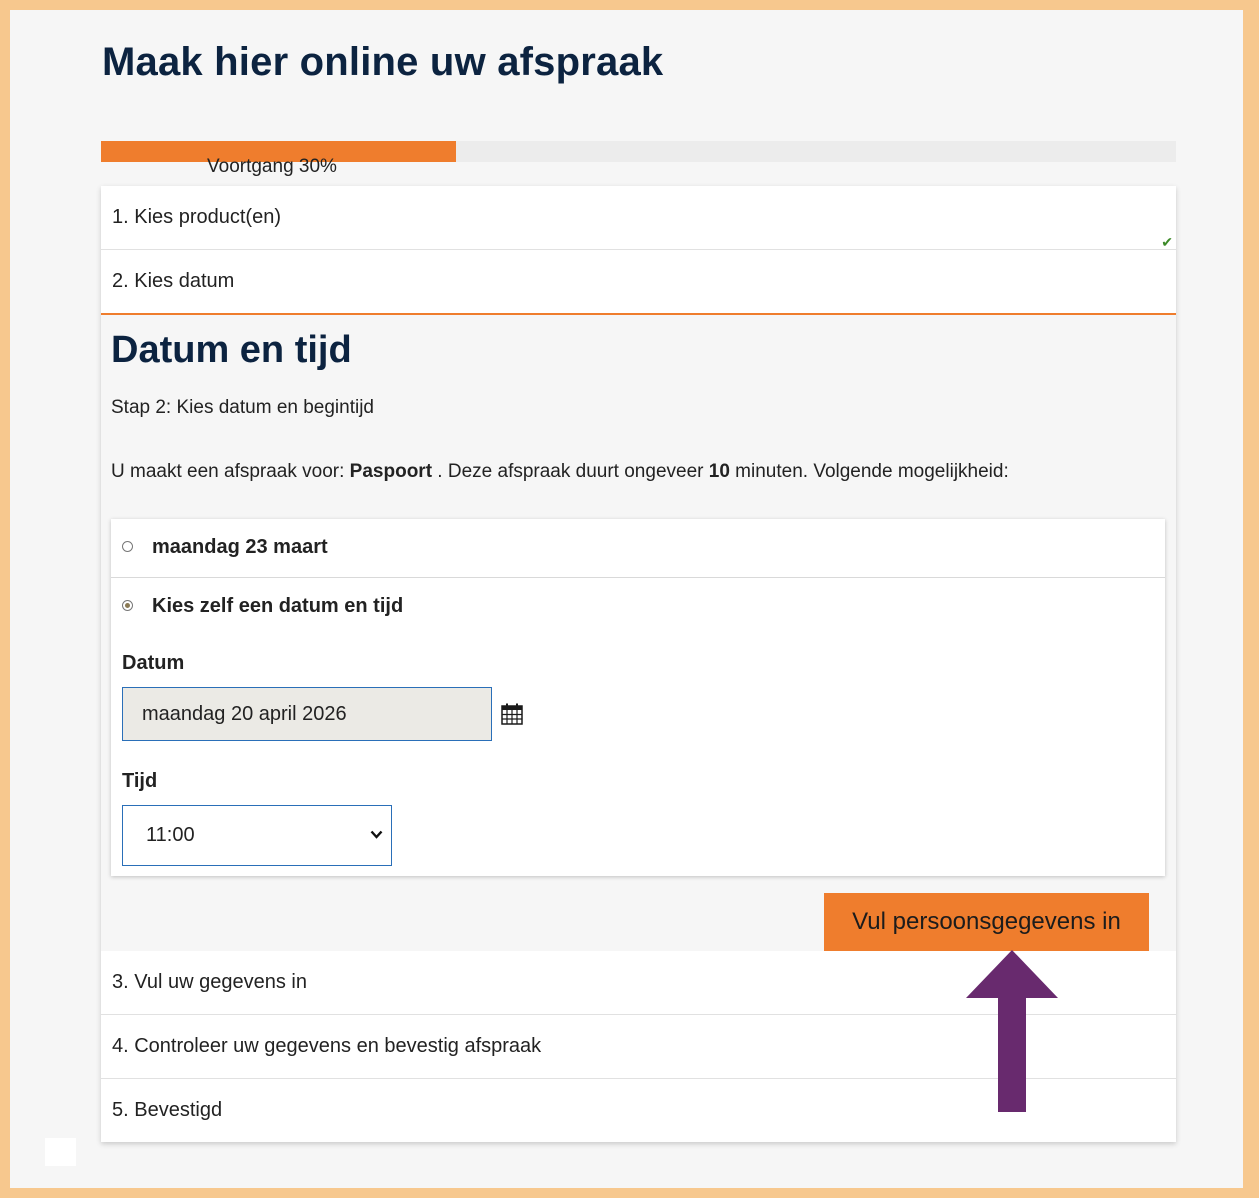 The height and width of the screenshot is (1198, 1259). I want to click on info-middle: . Deze afspraak duurt ongeveer, so click(570, 471).